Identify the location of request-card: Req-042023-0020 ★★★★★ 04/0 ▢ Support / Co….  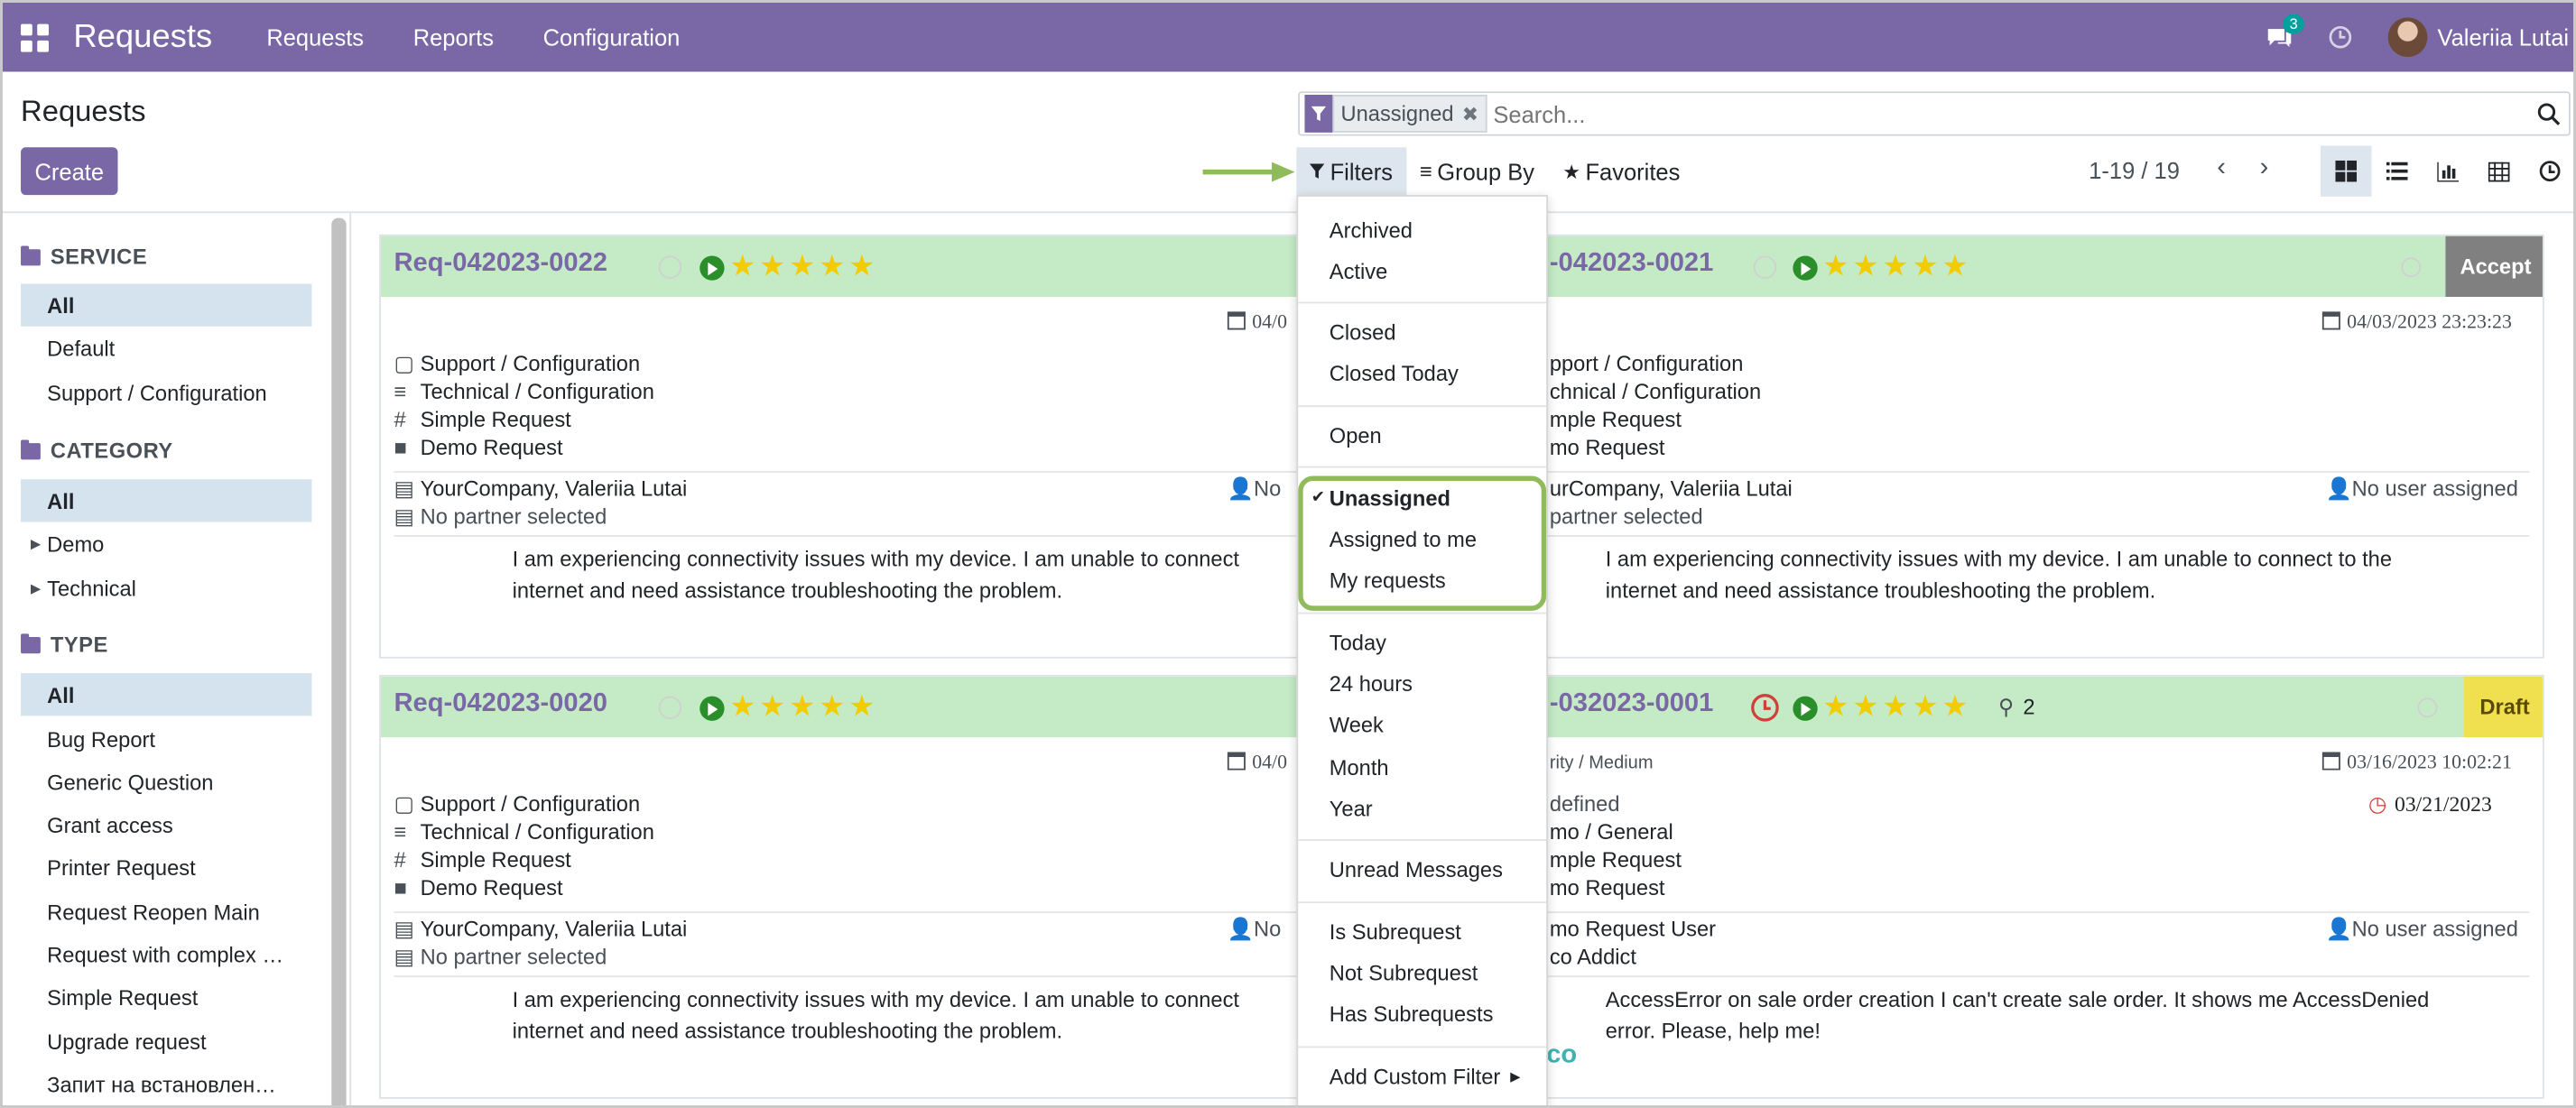
(872, 886).